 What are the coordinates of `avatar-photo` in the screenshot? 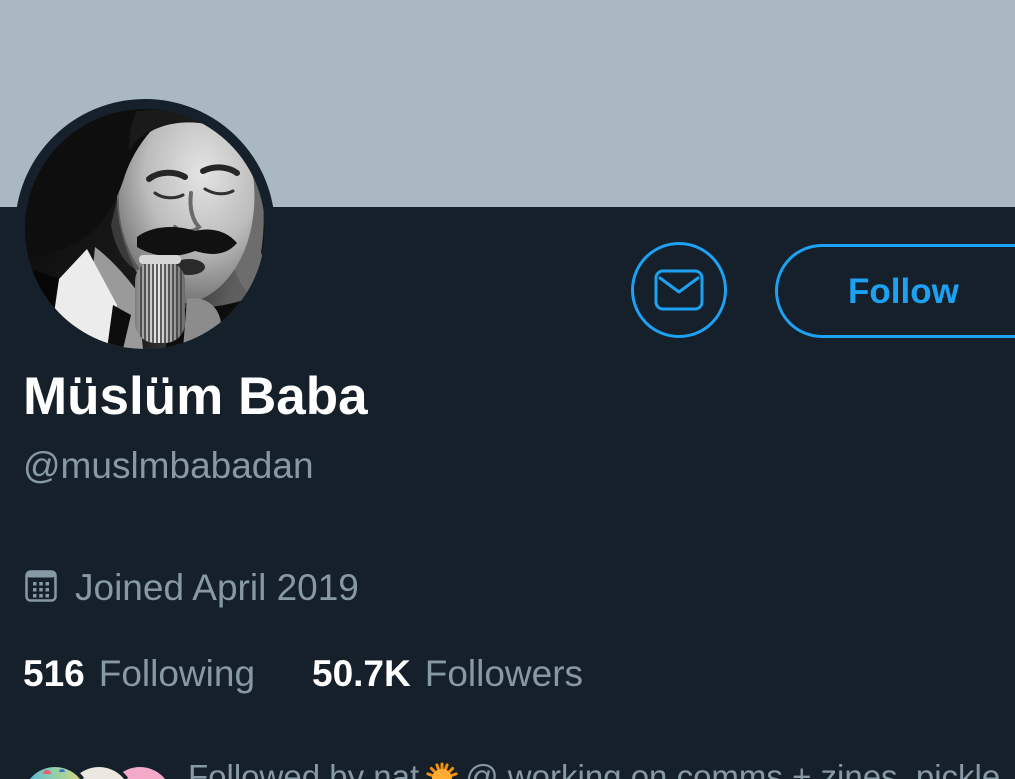 It's located at (145, 229).